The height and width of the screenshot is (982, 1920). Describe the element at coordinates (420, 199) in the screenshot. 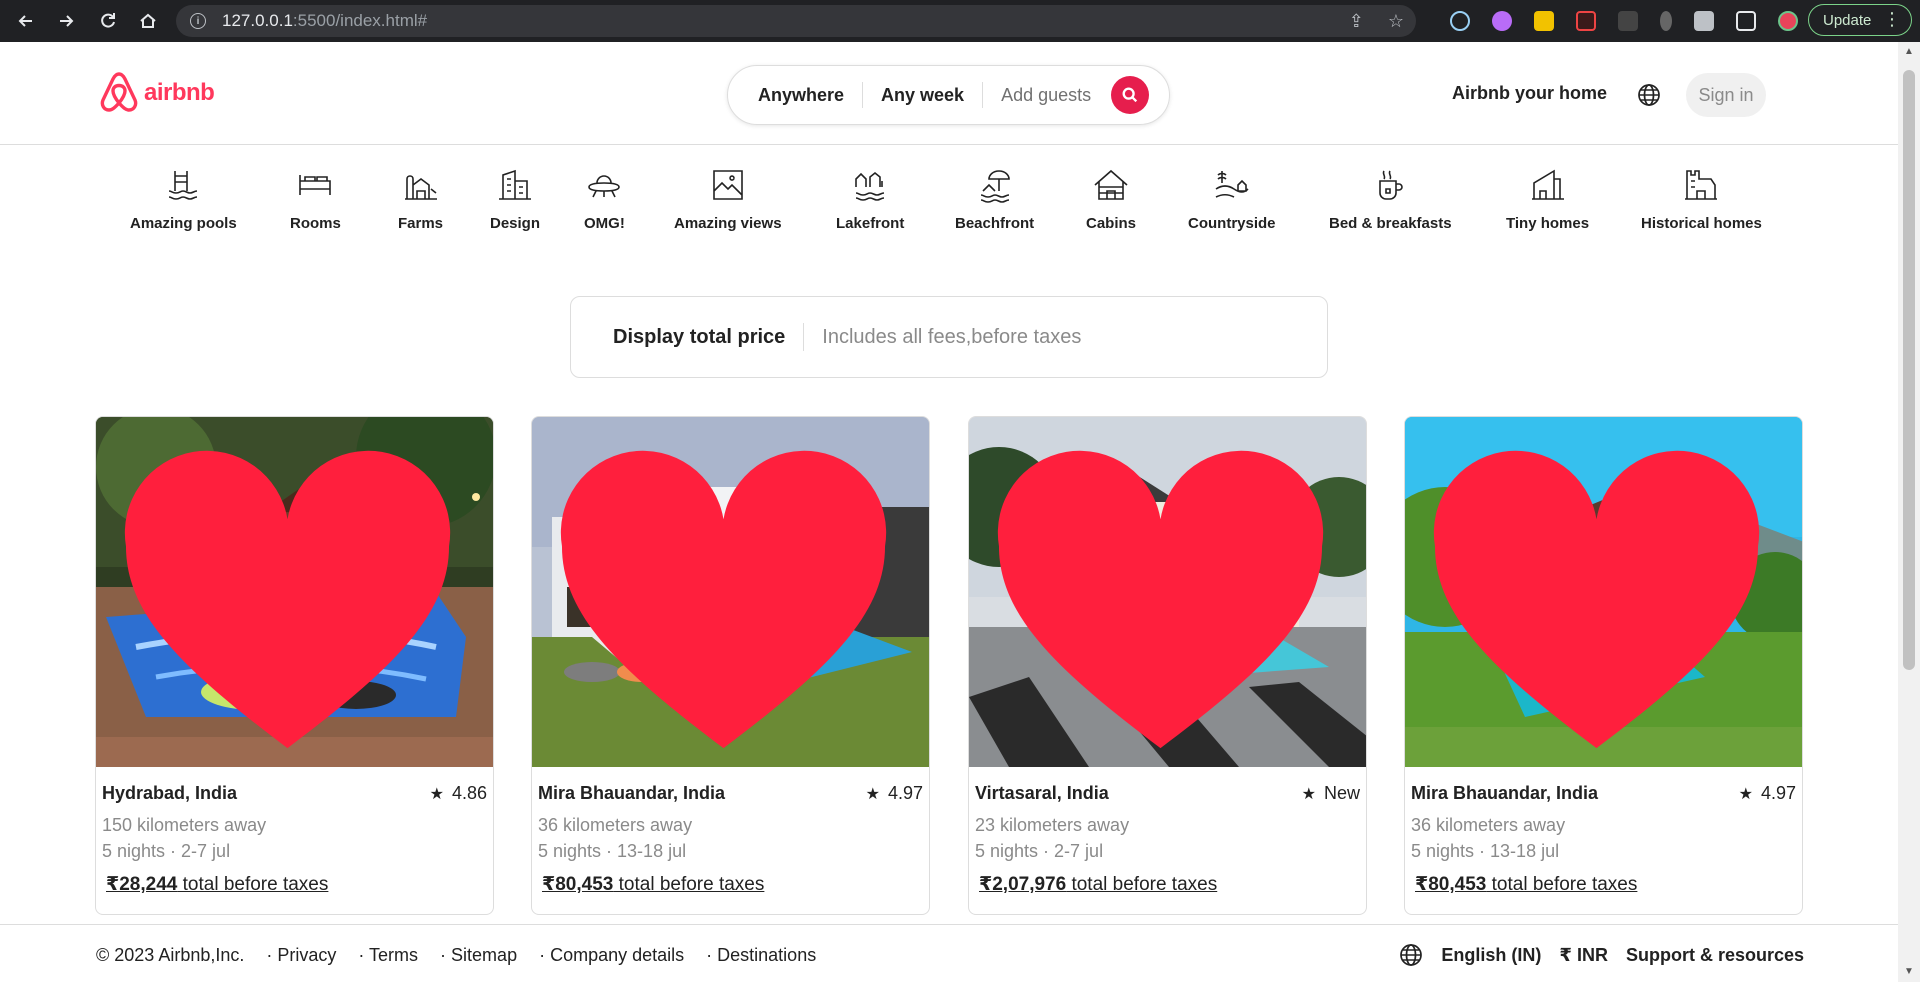

I see `category-farms: Farms` at that location.